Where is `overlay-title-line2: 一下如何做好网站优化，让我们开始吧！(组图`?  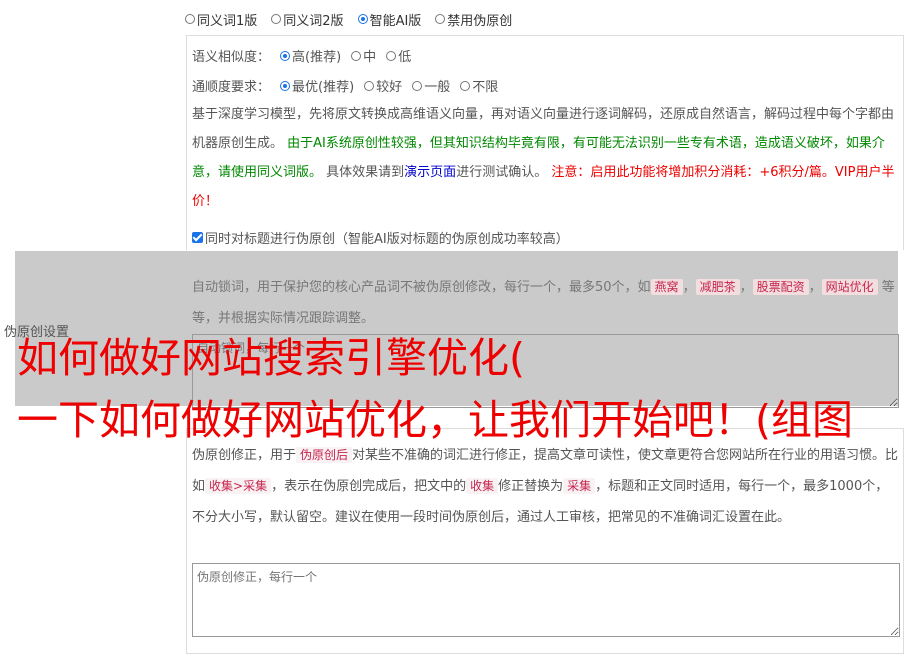 overlay-title-line2: 一下如何做好网站优化，让我们开始吧！(组图 is located at coordinates (435, 420).